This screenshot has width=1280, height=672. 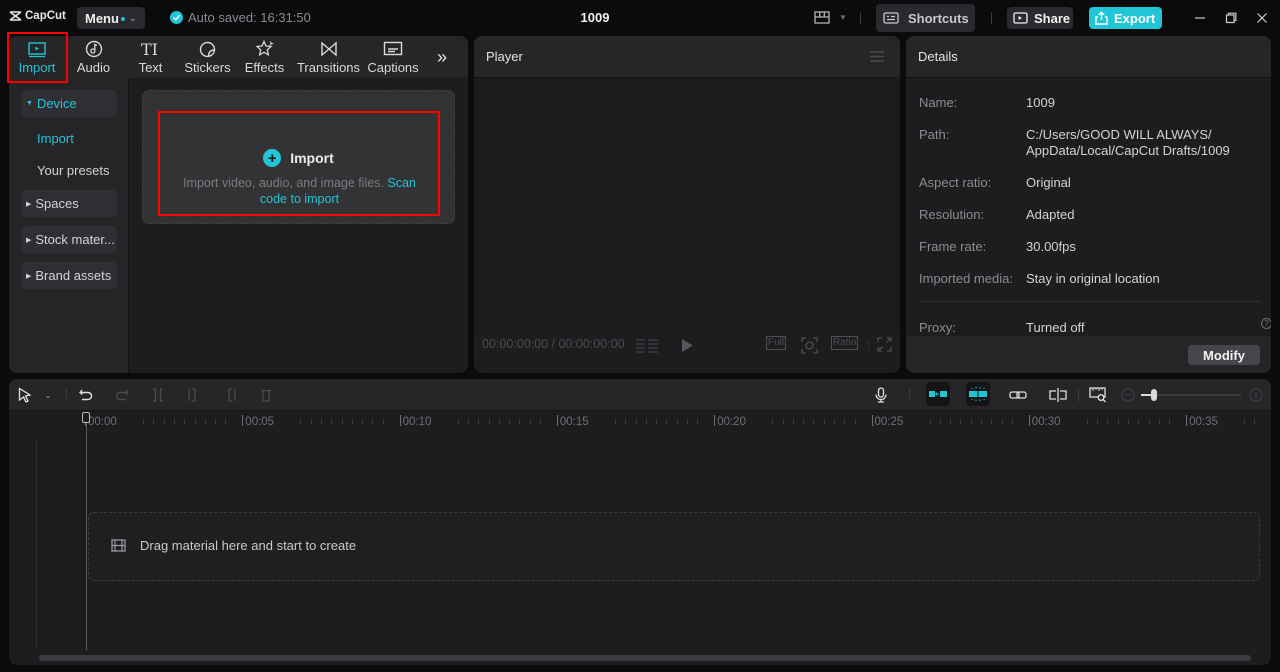 I want to click on subnav-item-your-presets: Your presets, so click(x=73, y=170).